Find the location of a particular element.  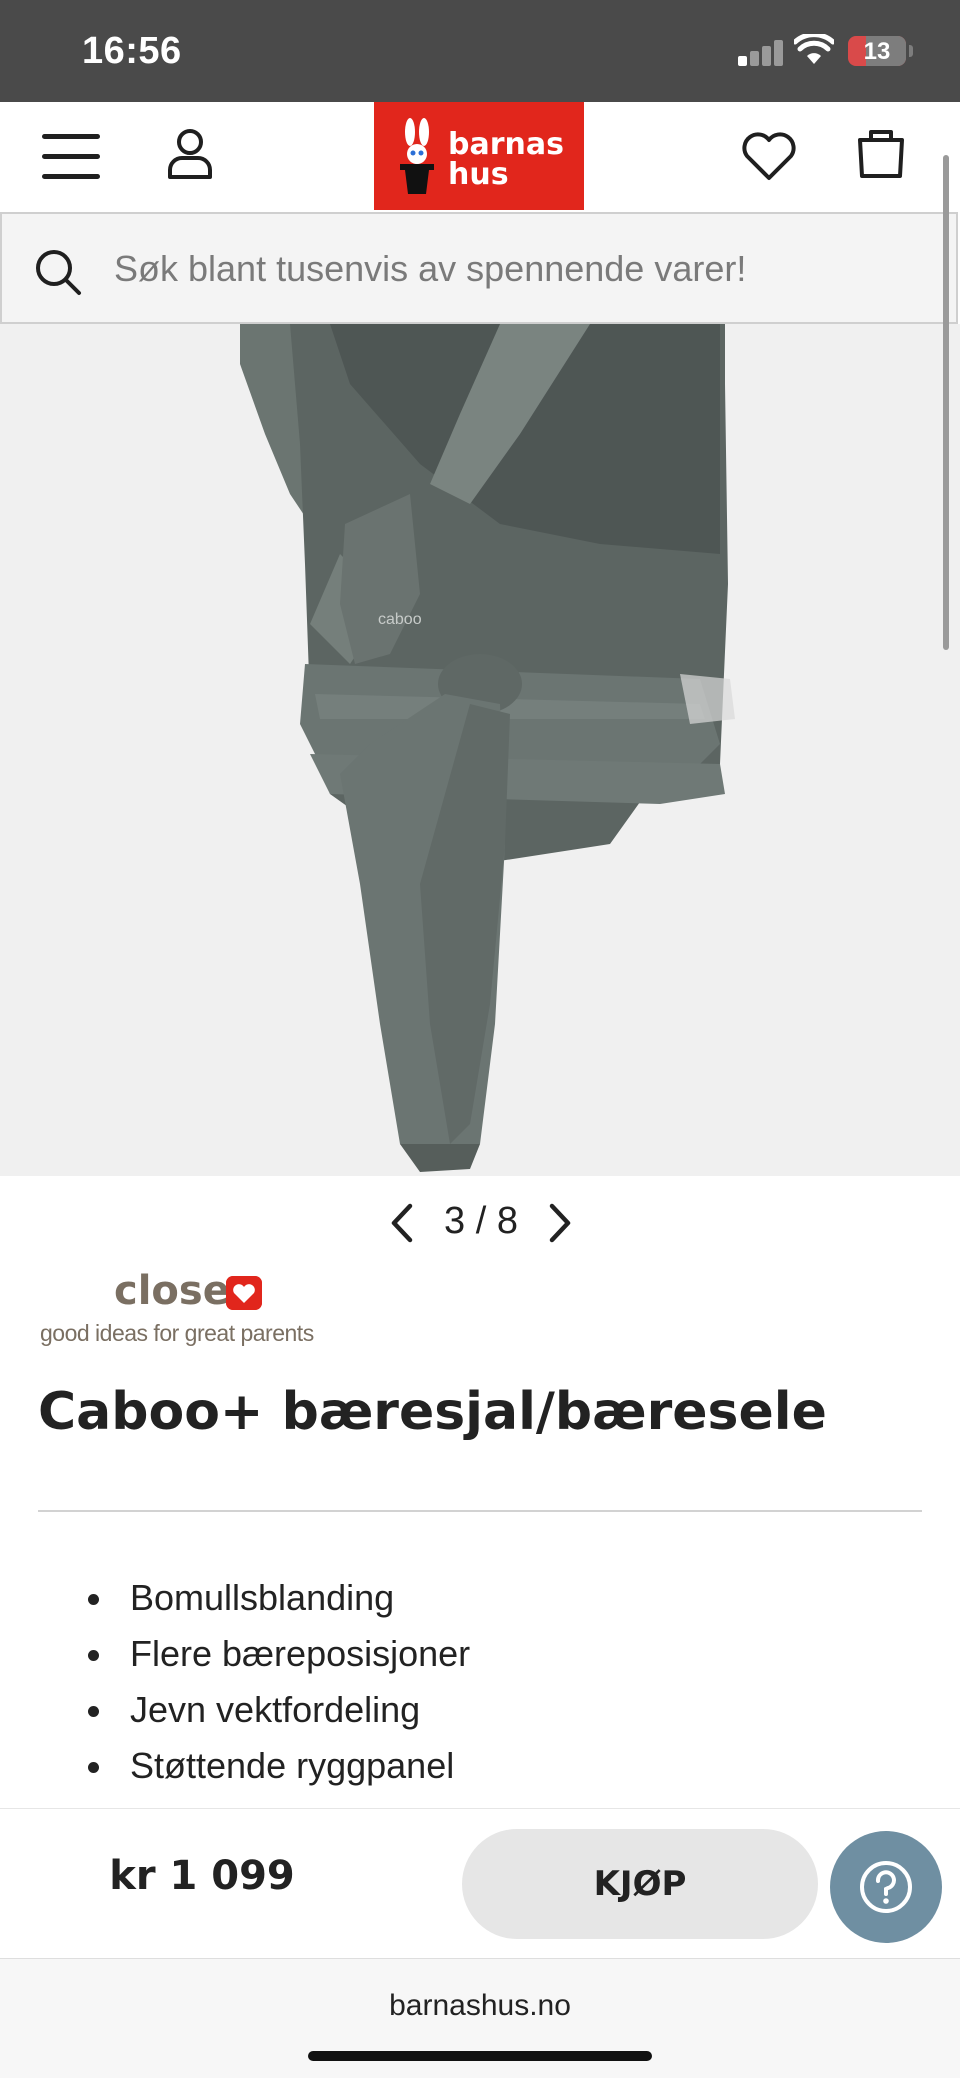

bunny-hat-icon is located at coordinates (417, 156).